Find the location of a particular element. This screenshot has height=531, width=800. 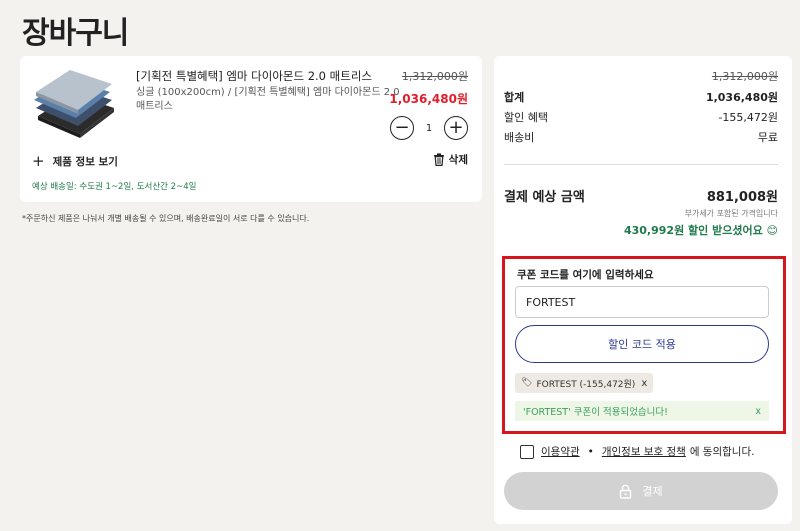

close-success-button: x is located at coordinates (758, 411).